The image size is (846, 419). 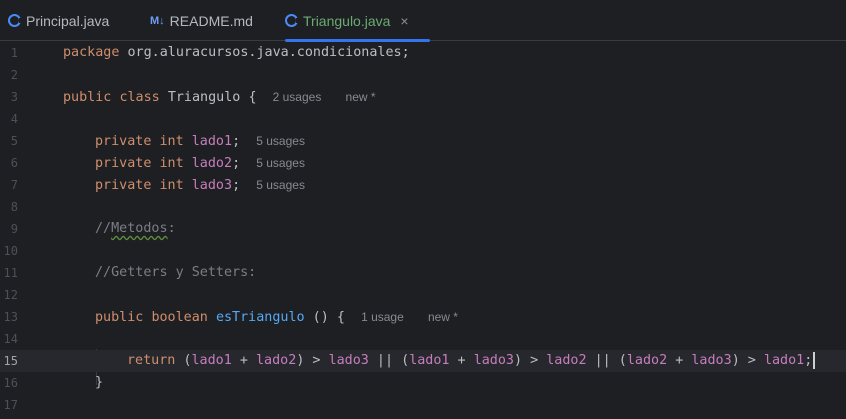 I want to click on text-caret, so click(x=814, y=360).